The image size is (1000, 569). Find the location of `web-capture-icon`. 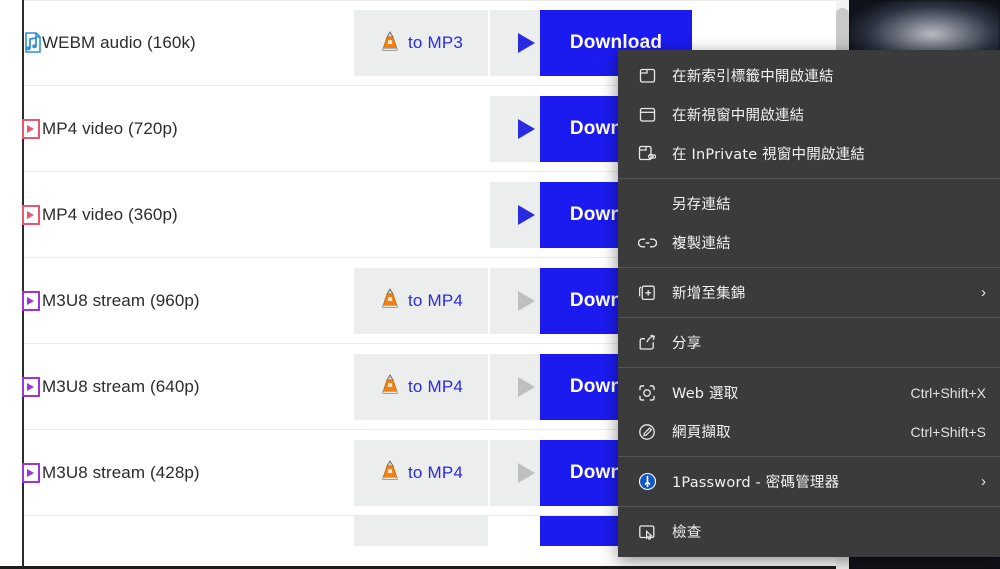

web-capture-icon is located at coordinates (647, 432).